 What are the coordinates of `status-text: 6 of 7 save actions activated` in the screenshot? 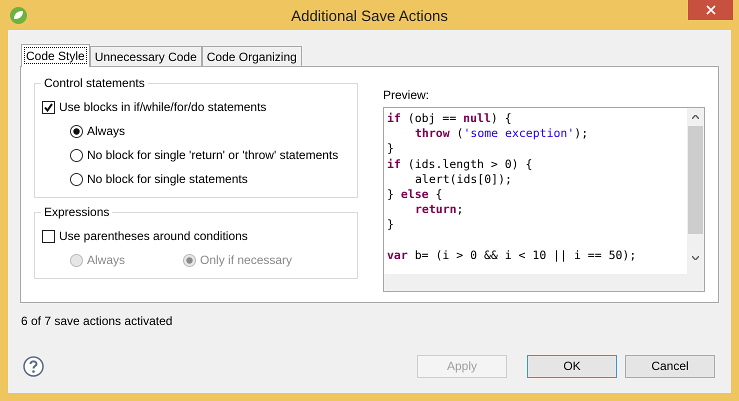 It's located at (97, 321).